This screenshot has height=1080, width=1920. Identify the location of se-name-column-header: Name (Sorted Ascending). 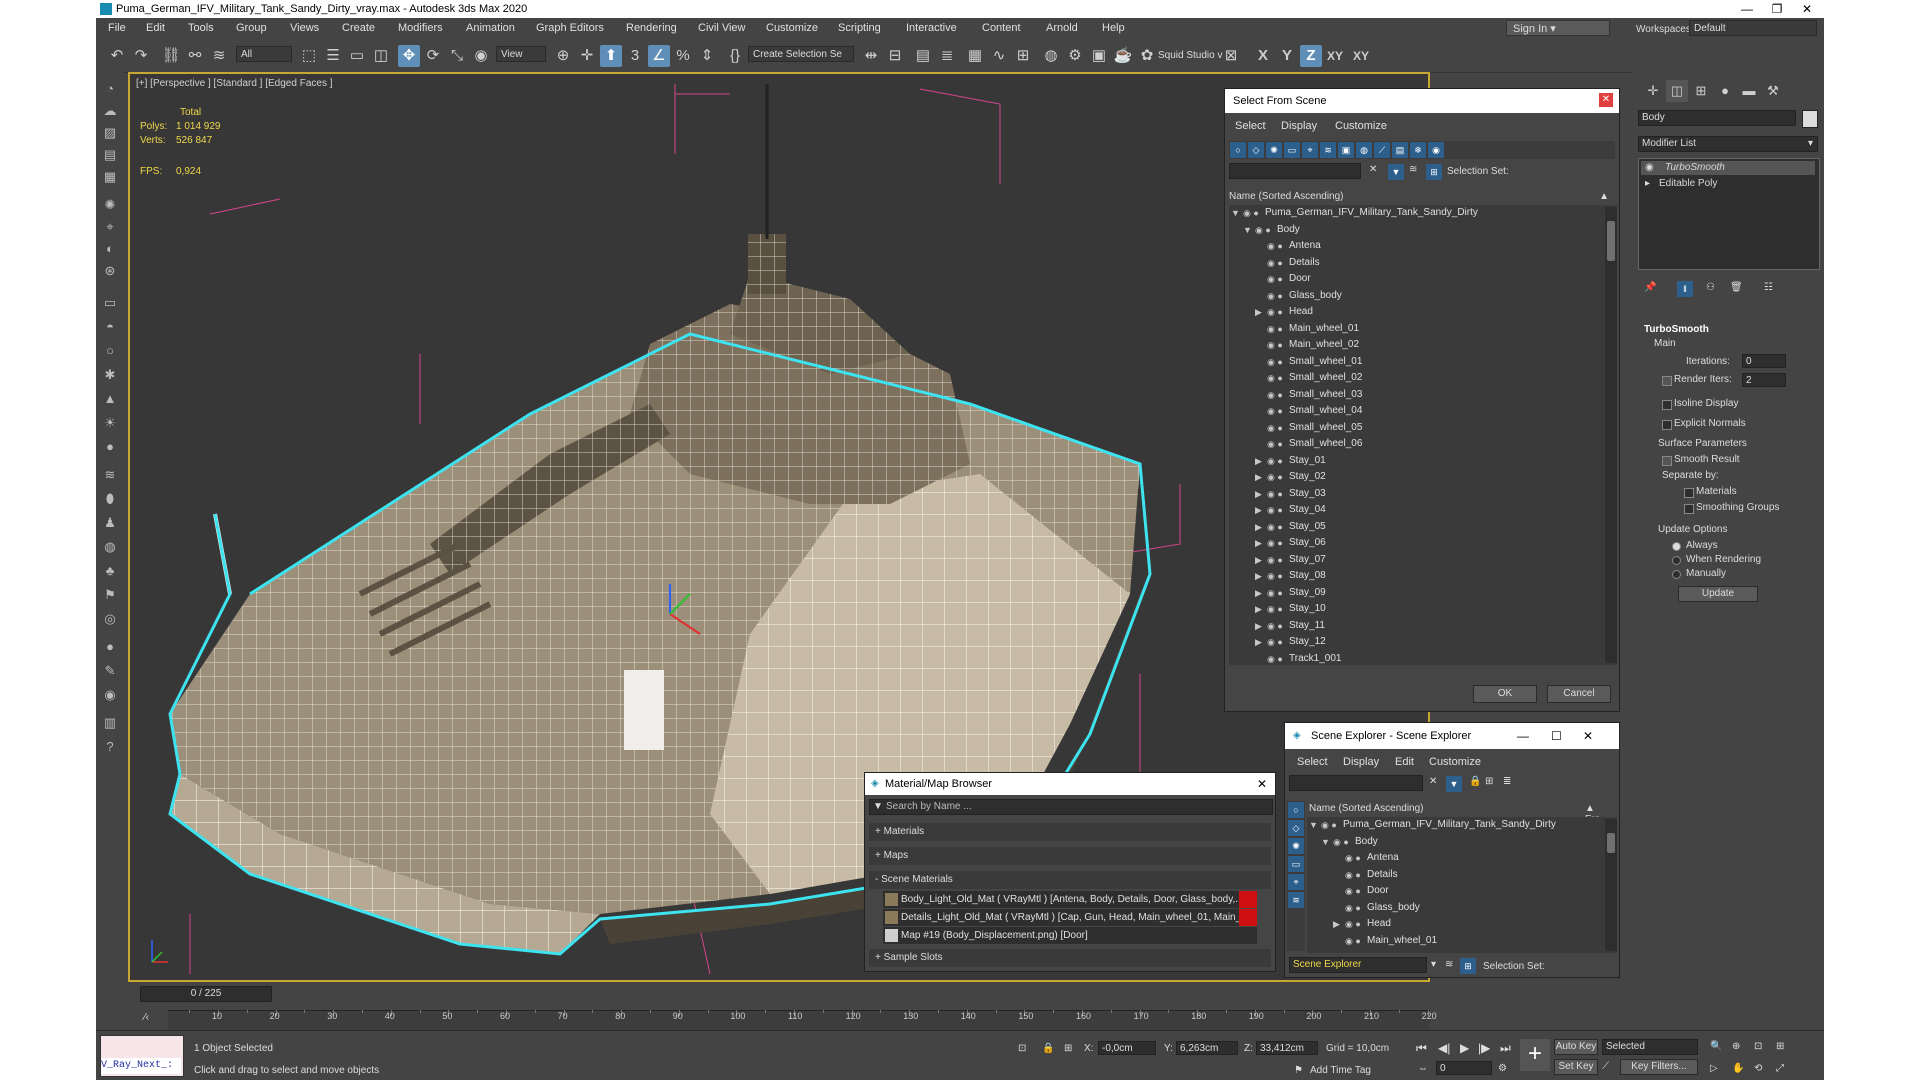
(1366, 808).